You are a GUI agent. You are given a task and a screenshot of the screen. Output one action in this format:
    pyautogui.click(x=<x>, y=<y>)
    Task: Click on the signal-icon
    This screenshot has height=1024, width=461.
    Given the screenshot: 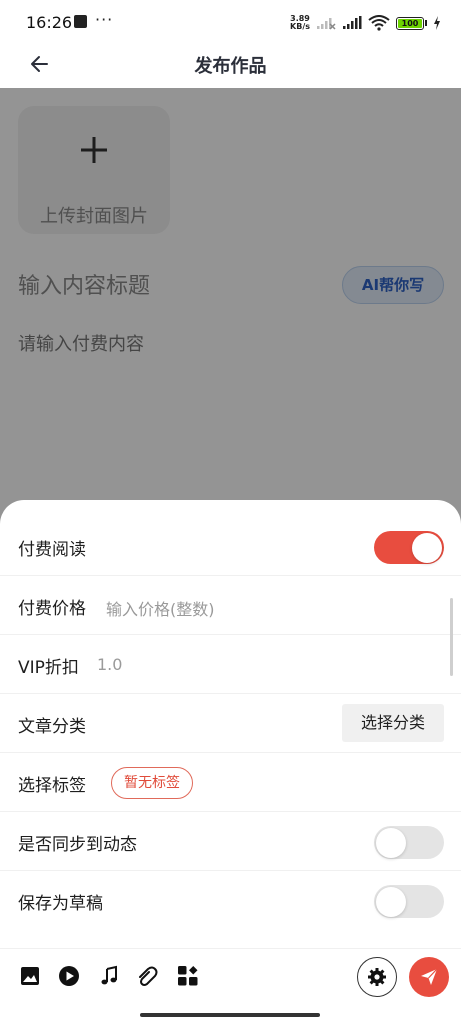 What is the action you would take?
    pyautogui.click(x=352, y=22)
    